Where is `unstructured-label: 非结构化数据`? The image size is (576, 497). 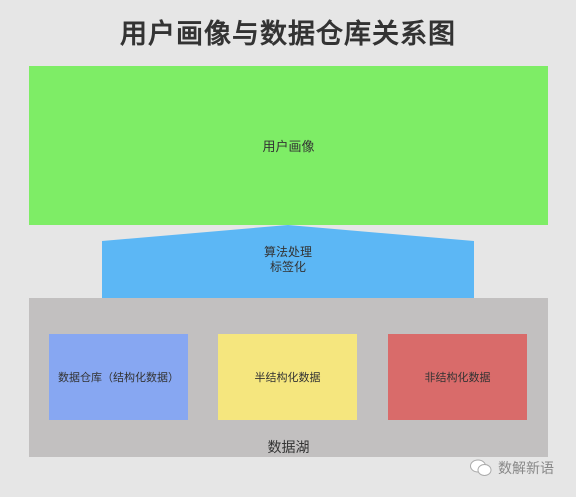
unstructured-label: 非结构化数据 is located at coordinates (457, 377).